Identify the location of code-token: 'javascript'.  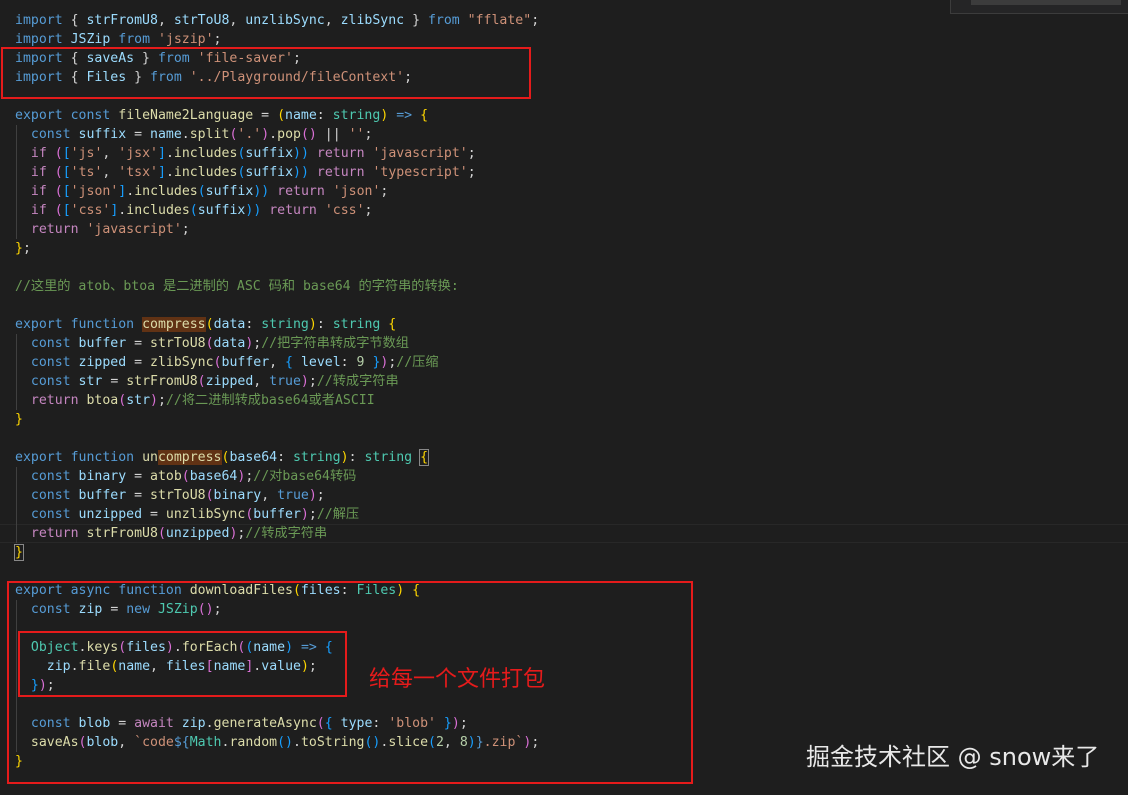
(134, 229).